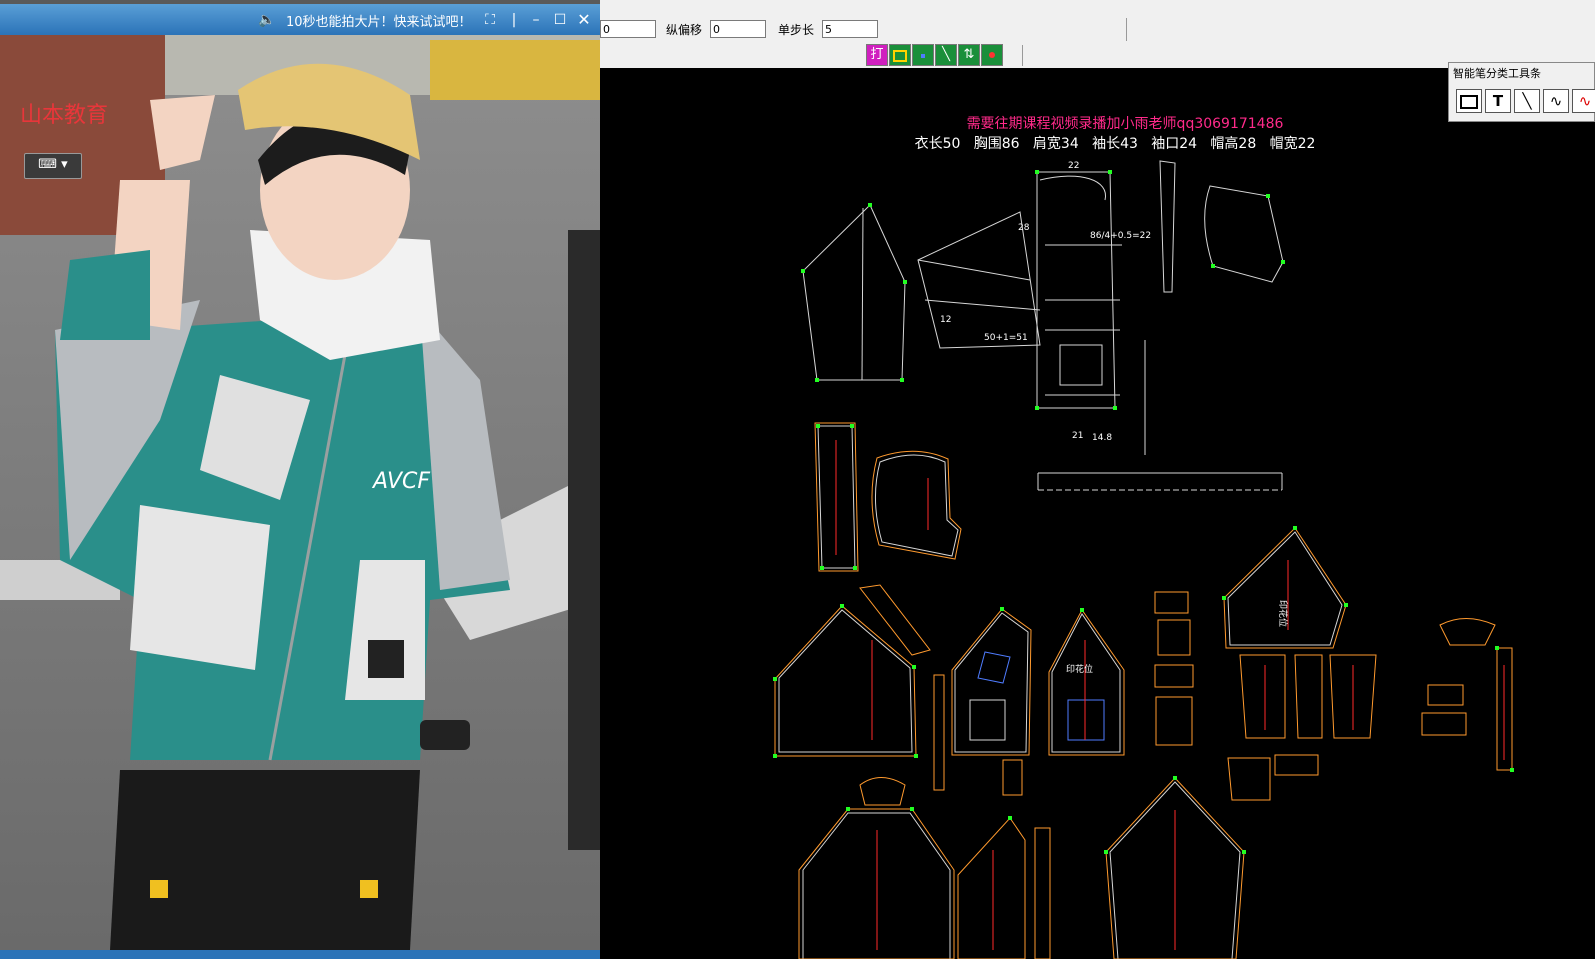  What do you see at coordinates (1244, 234) in the screenshot?
I see `draft-hood` at bounding box center [1244, 234].